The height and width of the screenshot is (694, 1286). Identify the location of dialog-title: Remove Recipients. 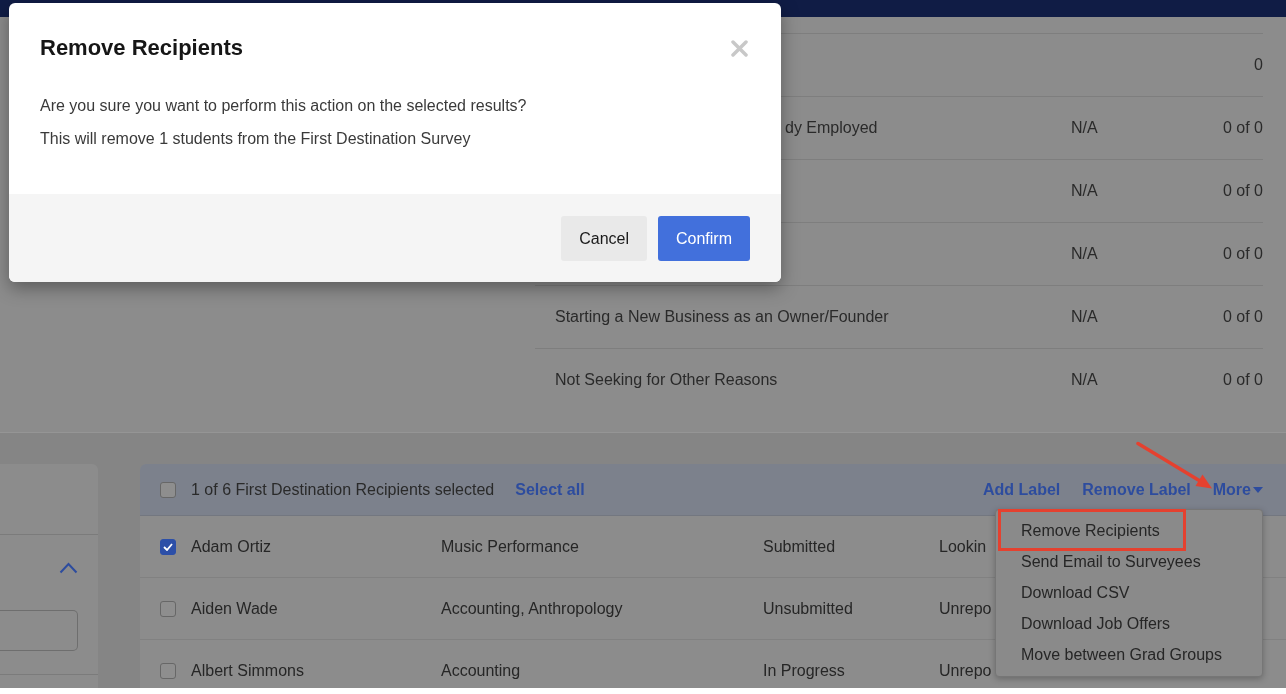
(141, 48).